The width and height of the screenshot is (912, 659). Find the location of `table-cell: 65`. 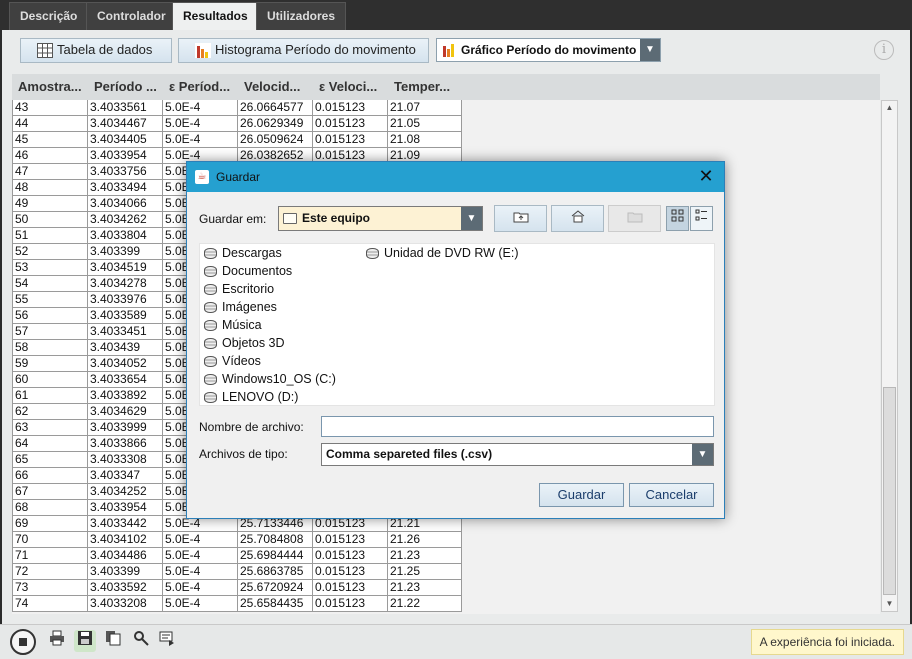

table-cell: 65 is located at coordinates (50, 460).